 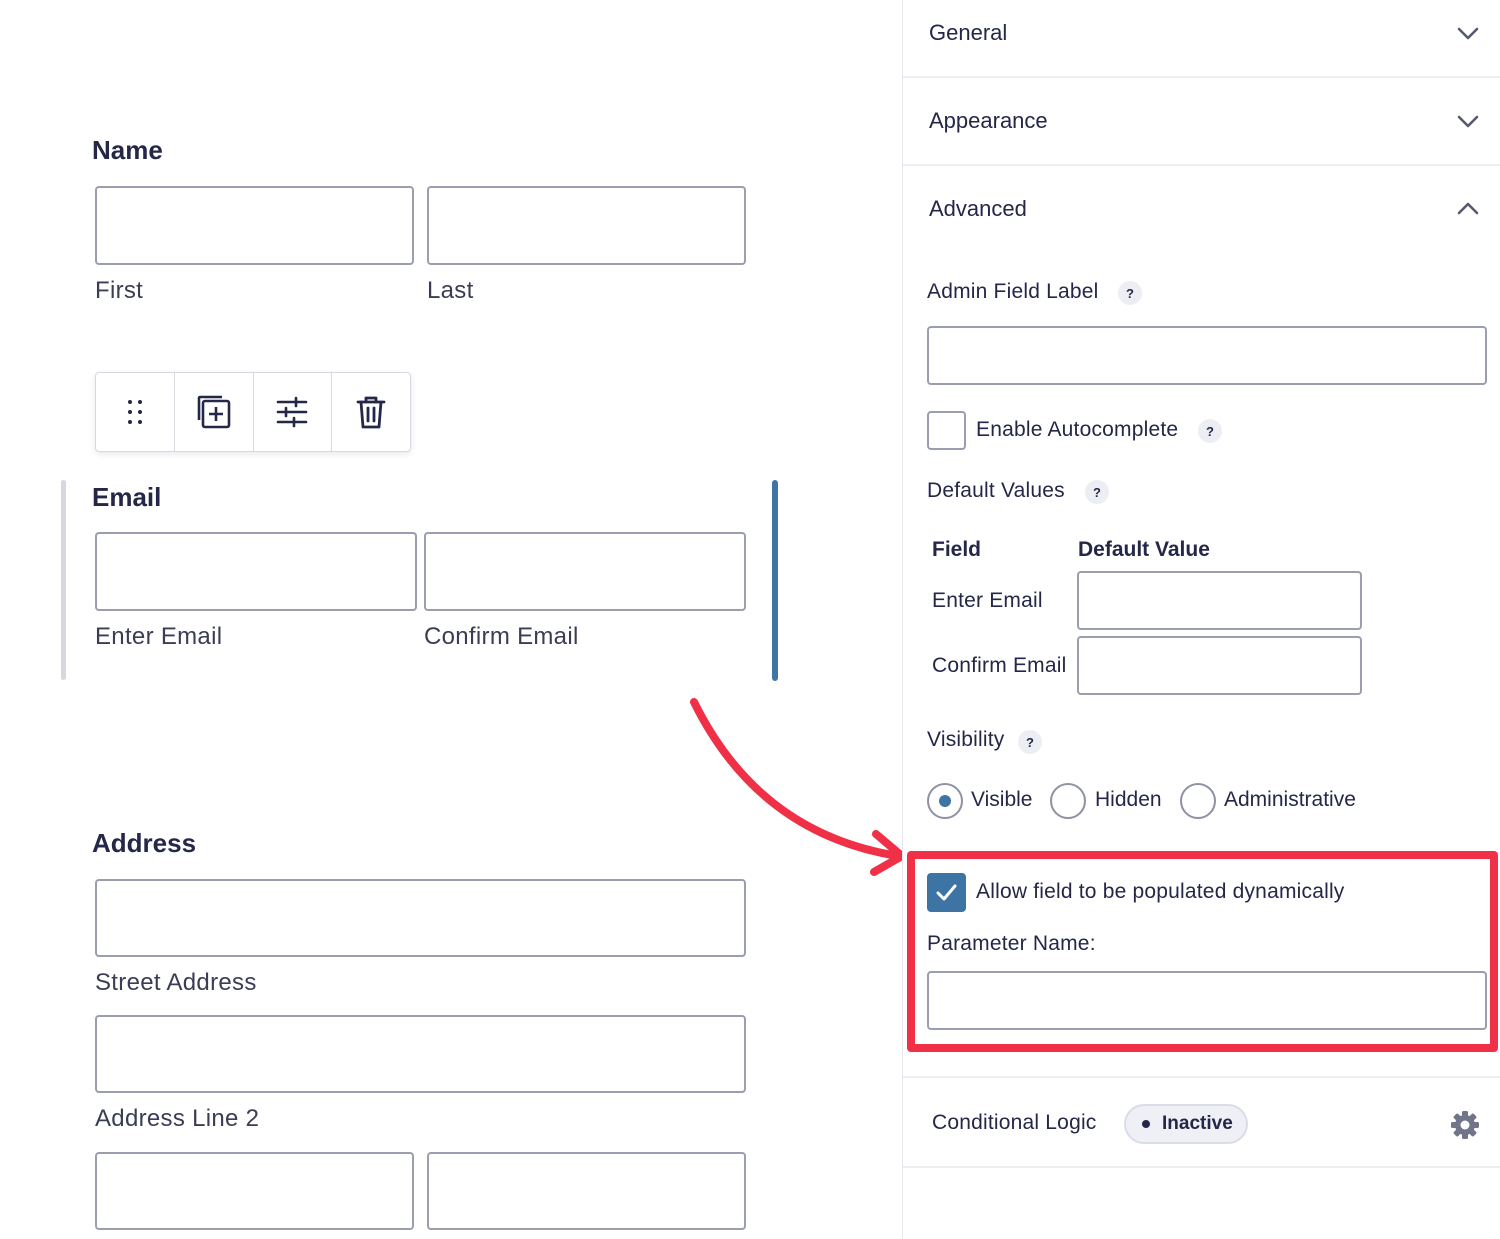 What do you see at coordinates (127, 497) in the screenshot?
I see `email-field-title: Email` at bounding box center [127, 497].